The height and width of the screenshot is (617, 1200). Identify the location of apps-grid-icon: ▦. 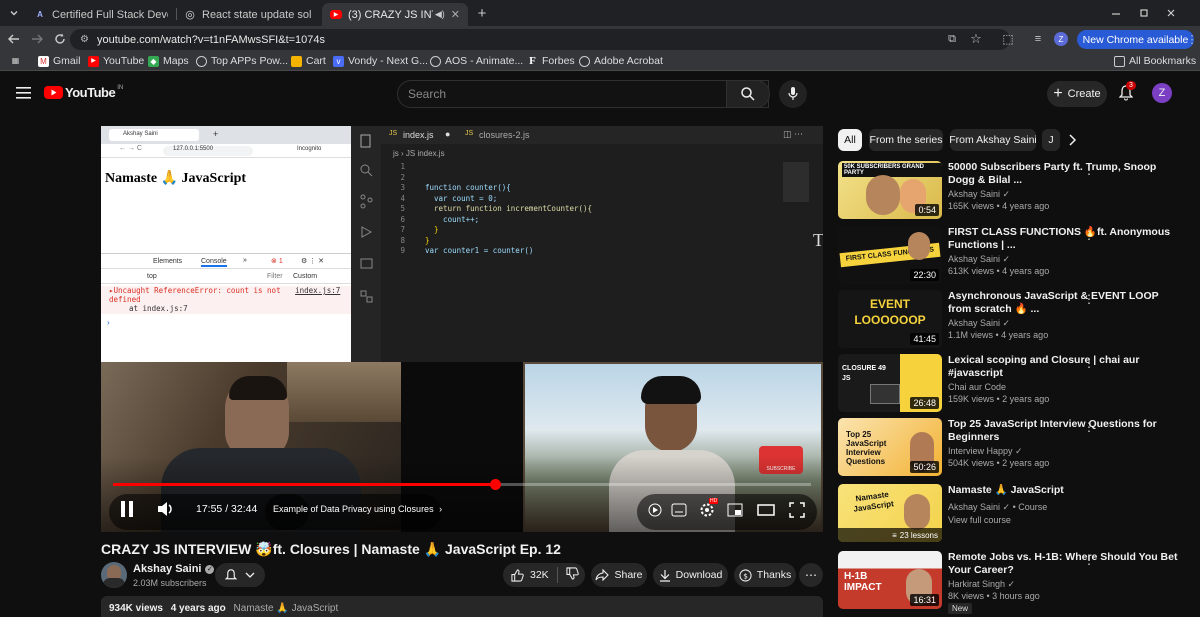
(17, 60).